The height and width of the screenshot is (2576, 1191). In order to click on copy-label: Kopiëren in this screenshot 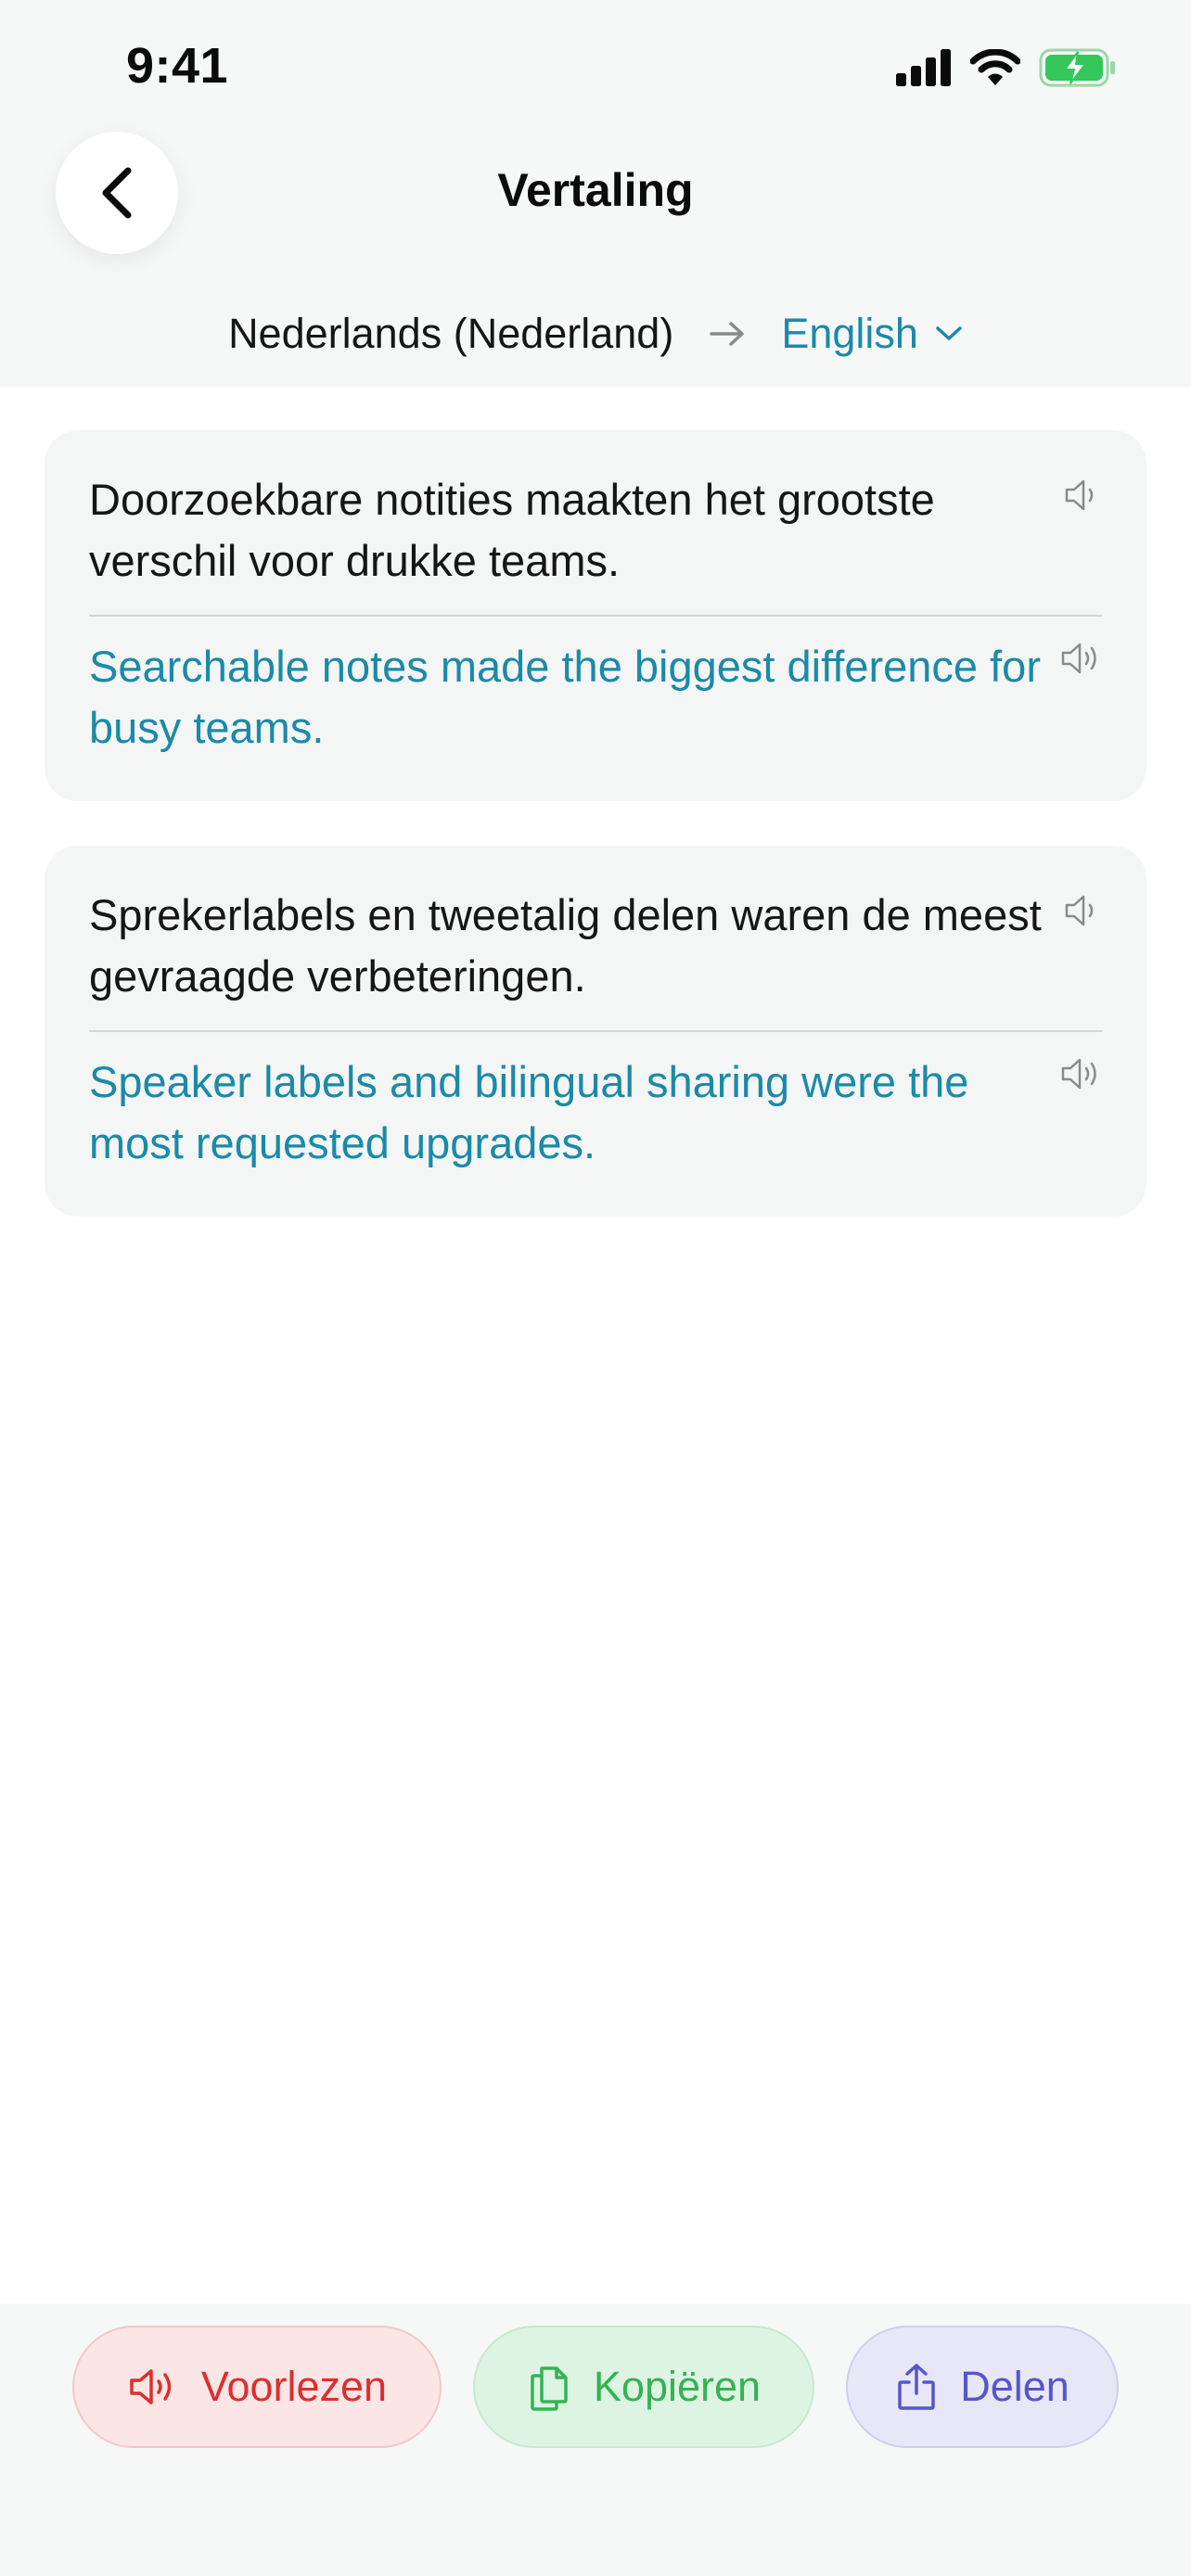, I will do `click(677, 2386)`.